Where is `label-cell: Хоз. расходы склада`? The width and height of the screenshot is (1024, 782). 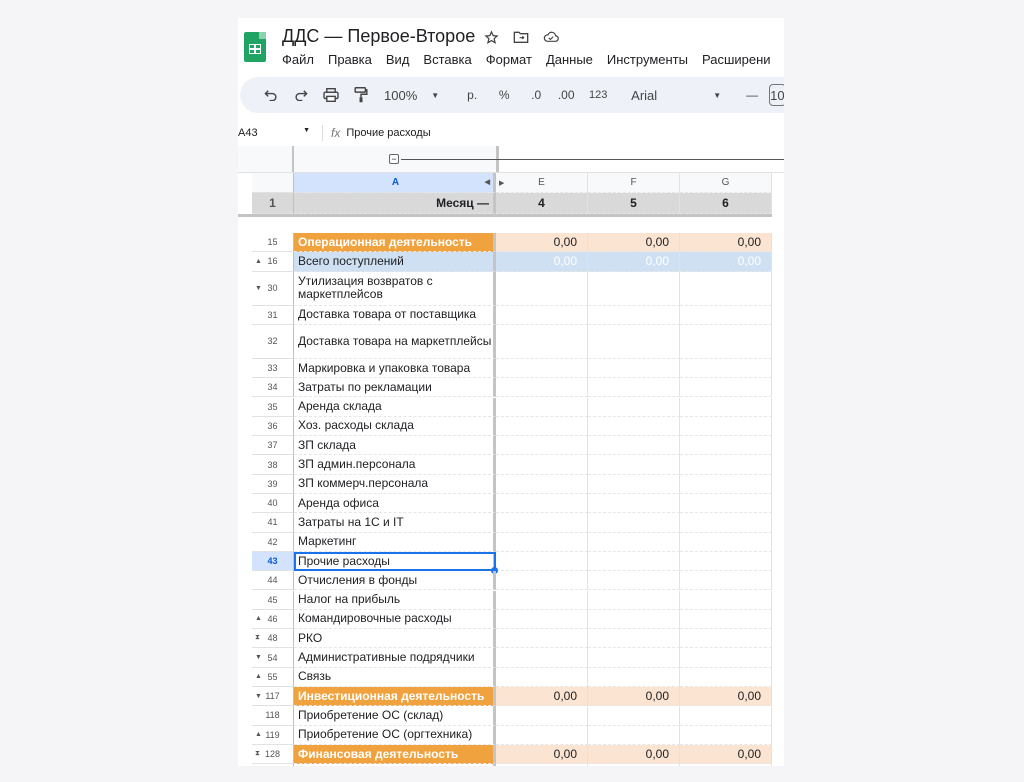
label-cell: Хоз. расходы склада is located at coordinates (395, 426).